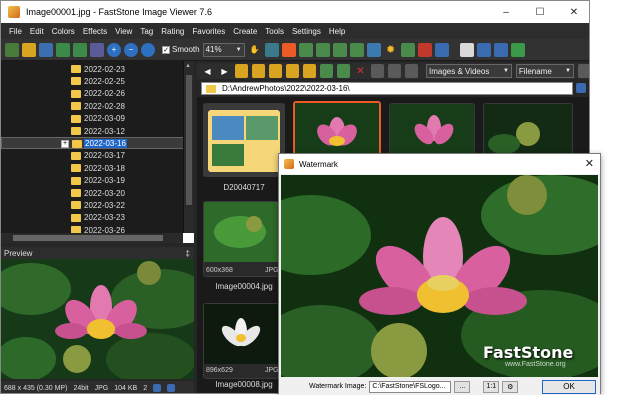  I want to click on pin-icon: ‡, so click(188, 253).